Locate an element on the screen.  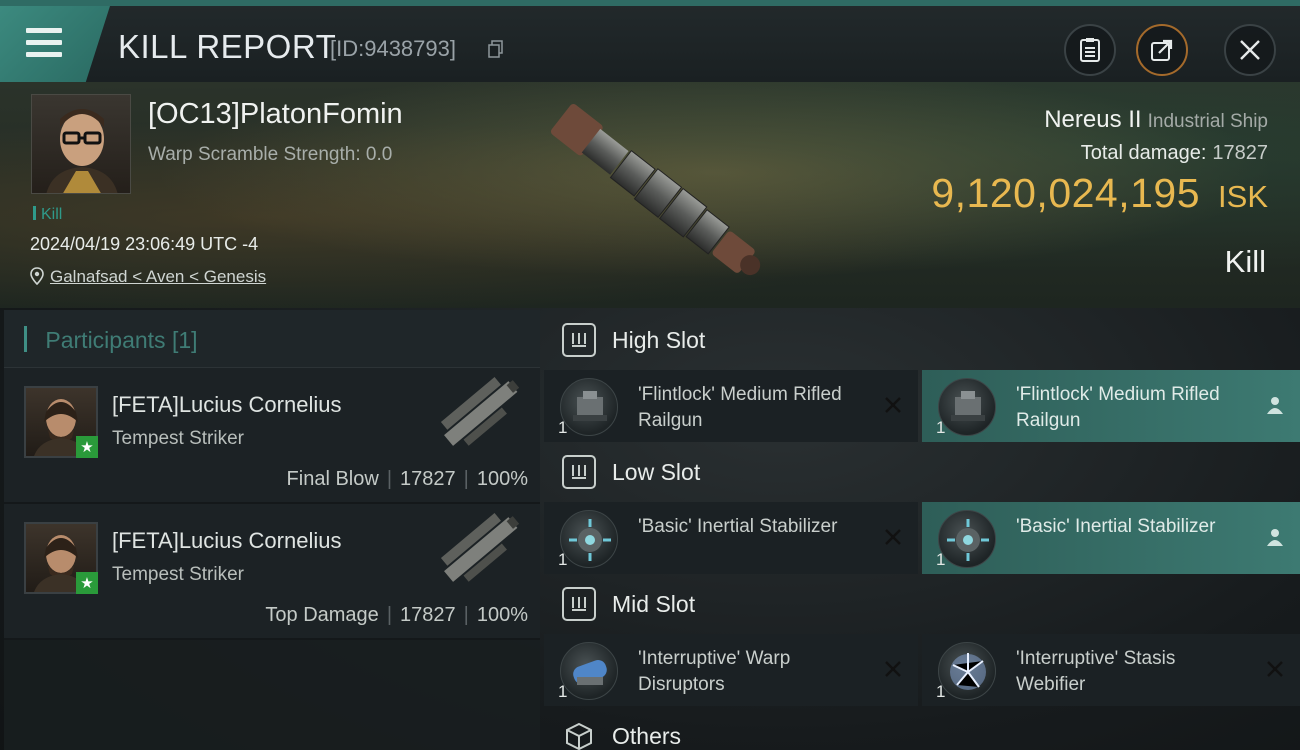
clipboard-icon is located at coordinates (1090, 50).